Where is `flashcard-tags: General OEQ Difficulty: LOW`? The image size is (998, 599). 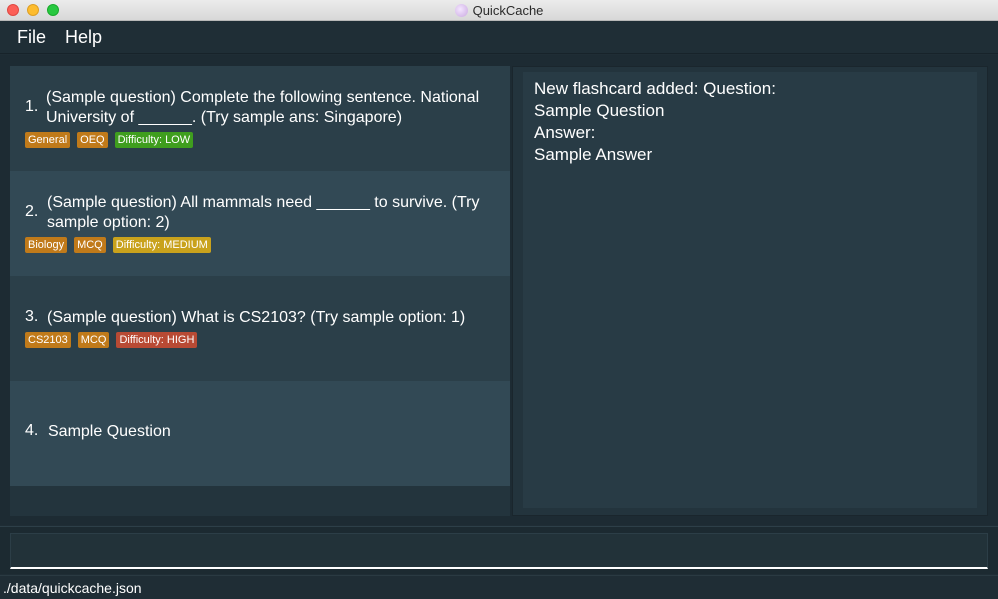
flashcard-tags: General OEQ Difficulty: LOW is located at coordinates (109, 140).